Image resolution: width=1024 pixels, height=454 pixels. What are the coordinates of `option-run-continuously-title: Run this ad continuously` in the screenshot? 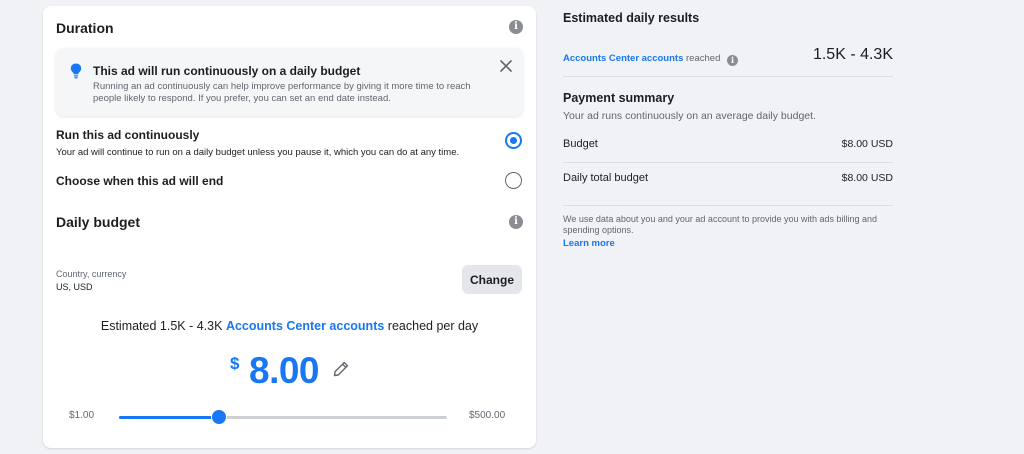 It's located at (127, 135).